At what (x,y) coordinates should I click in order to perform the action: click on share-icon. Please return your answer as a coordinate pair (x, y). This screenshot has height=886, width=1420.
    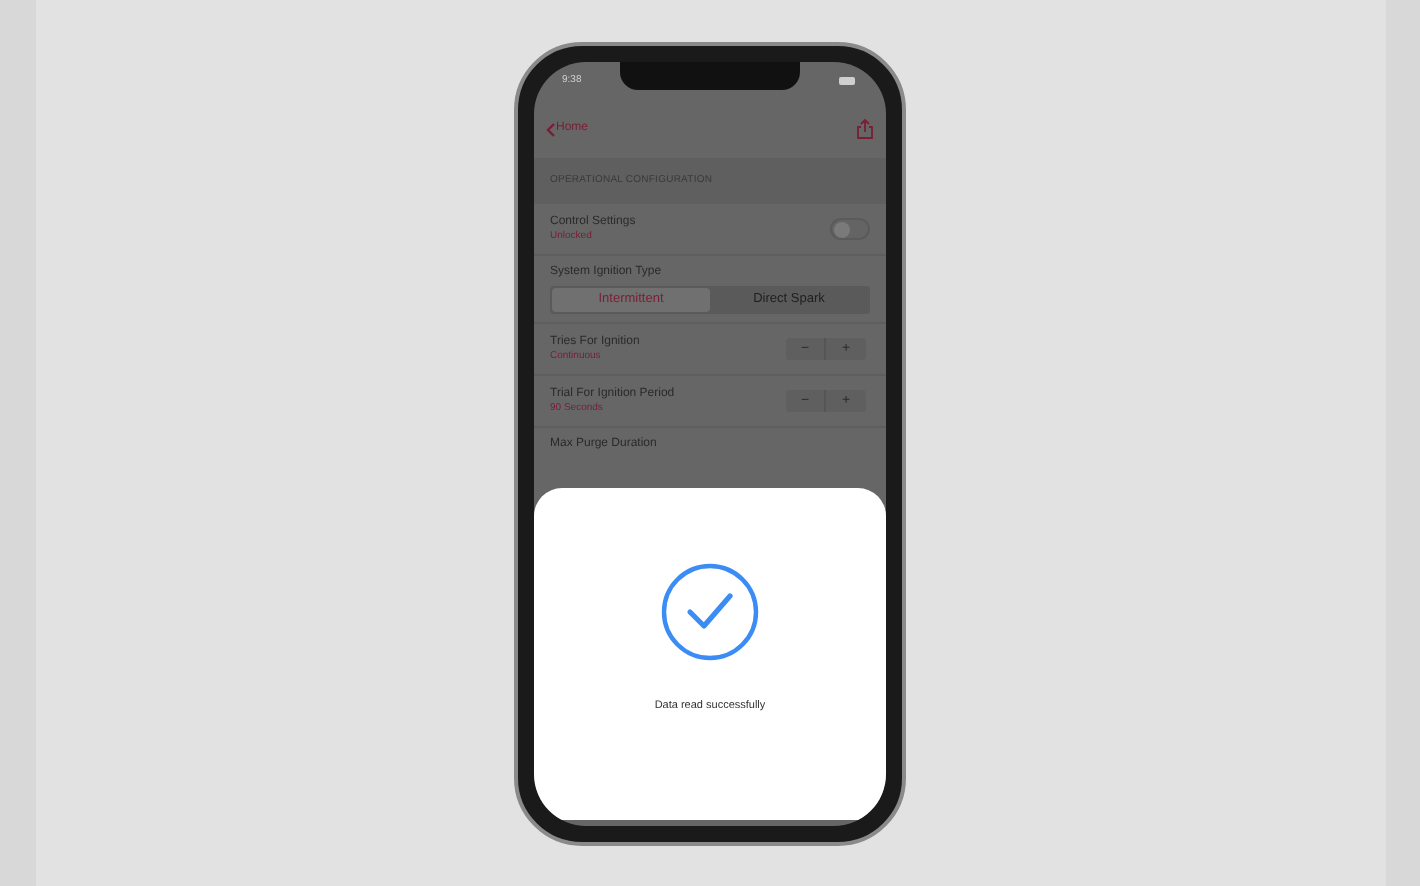
    Looking at the image, I should click on (865, 129).